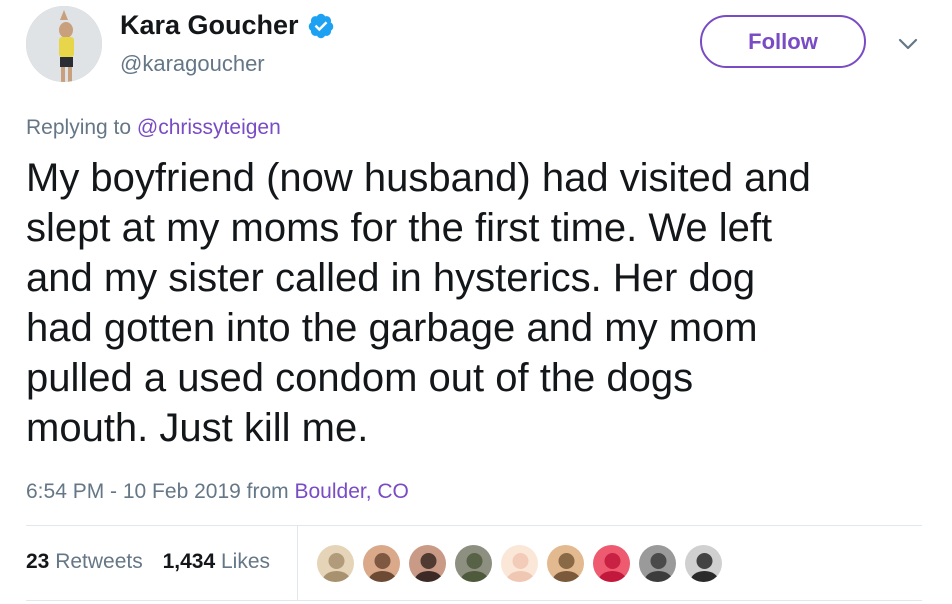 The width and height of the screenshot is (952, 604). Describe the element at coordinates (352, 491) in the screenshot. I see `location-link: Boulder, CO` at that location.